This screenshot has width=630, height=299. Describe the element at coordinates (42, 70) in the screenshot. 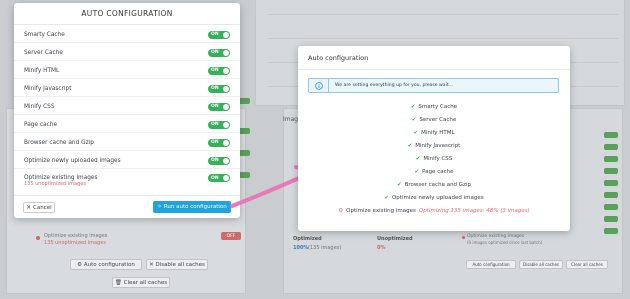

I see `setting-label: Minify HTML` at that location.